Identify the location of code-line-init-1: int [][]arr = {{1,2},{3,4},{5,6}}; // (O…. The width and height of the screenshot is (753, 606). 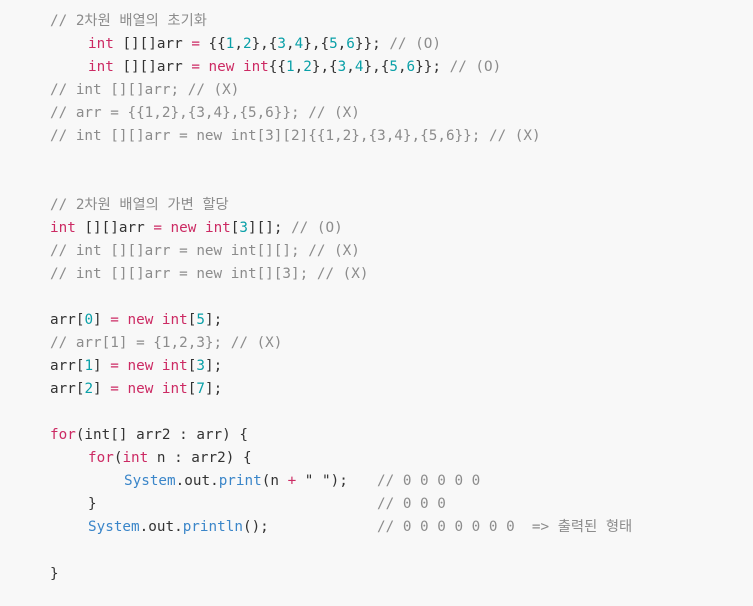
(264, 44).